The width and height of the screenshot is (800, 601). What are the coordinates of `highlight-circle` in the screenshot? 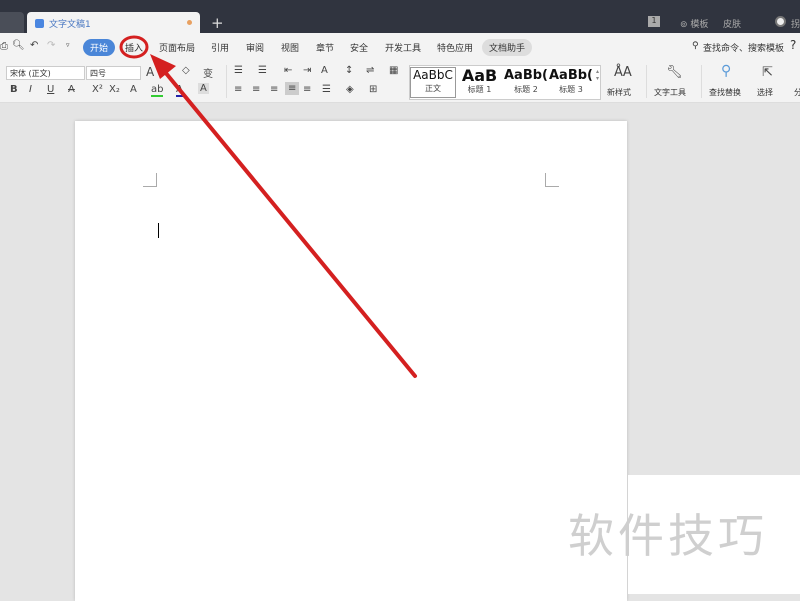 It's located at (134, 47).